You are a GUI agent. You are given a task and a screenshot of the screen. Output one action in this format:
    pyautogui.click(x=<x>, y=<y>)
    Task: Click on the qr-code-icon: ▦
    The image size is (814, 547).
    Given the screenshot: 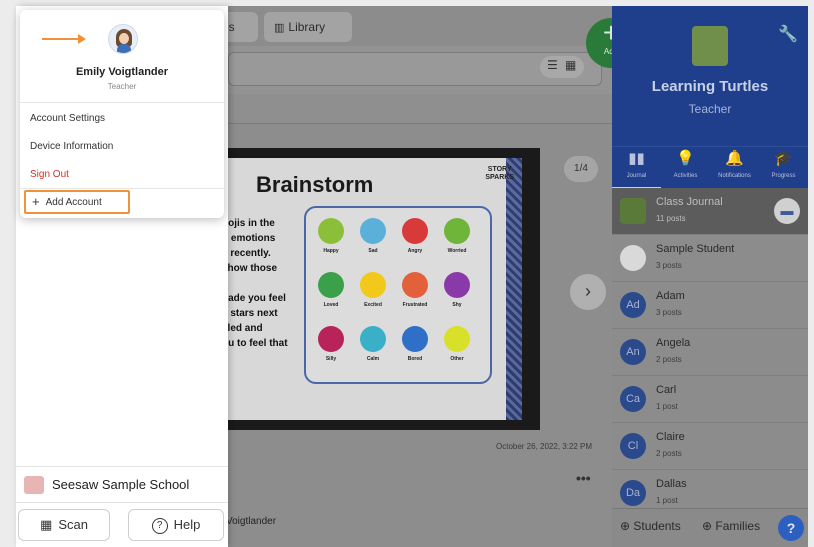 What is the action you would take?
    pyautogui.click(x=46, y=524)
    